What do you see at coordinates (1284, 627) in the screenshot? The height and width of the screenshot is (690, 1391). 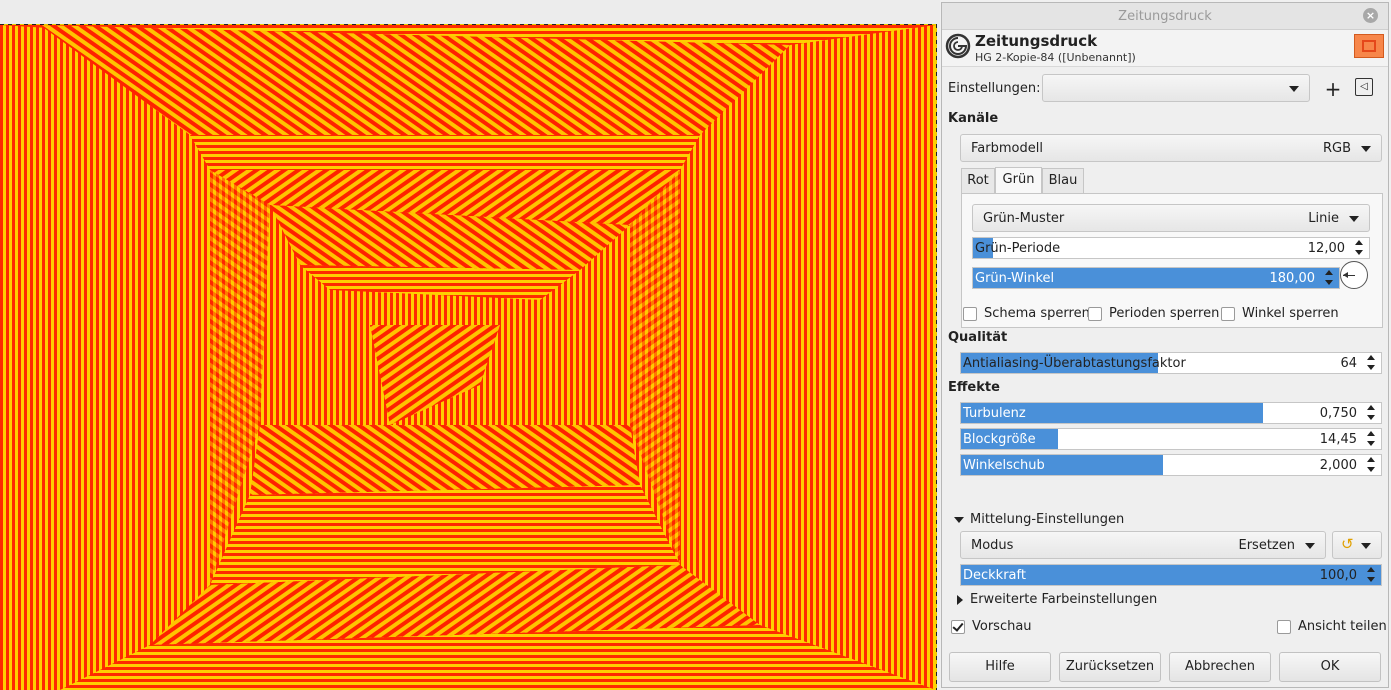 I see `split-view-checkbox` at bounding box center [1284, 627].